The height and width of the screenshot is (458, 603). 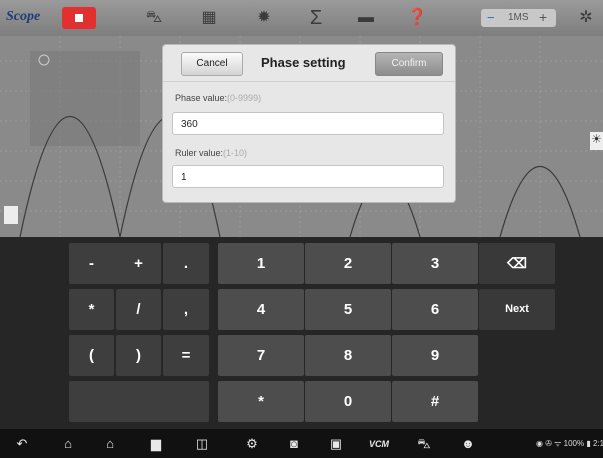 I want to click on phase-value-range: (0-9999), so click(x=244, y=98).